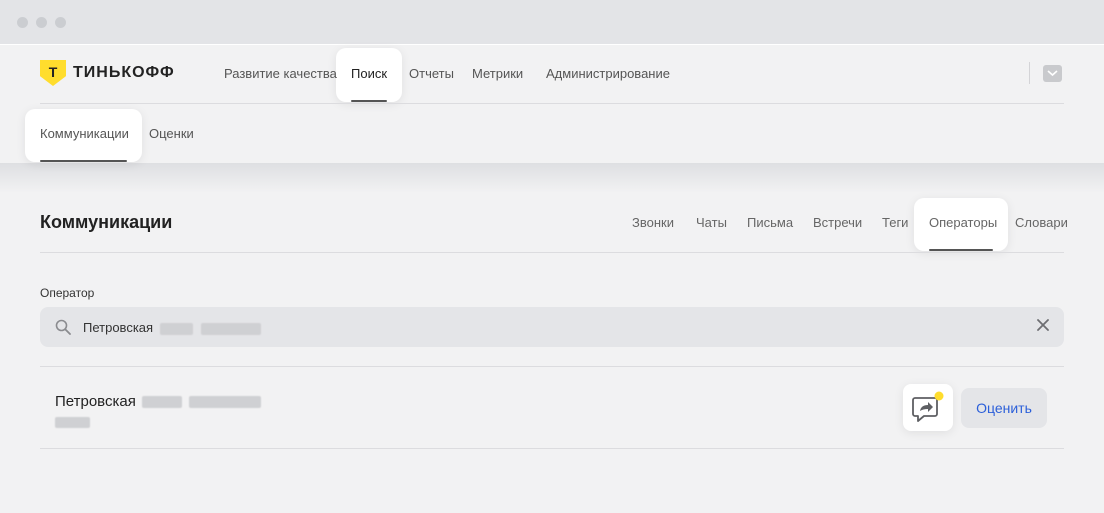 The height and width of the screenshot is (513, 1104). Describe the element at coordinates (497, 73) in the screenshot. I see `topnav-item-metrics: Метрики` at that location.